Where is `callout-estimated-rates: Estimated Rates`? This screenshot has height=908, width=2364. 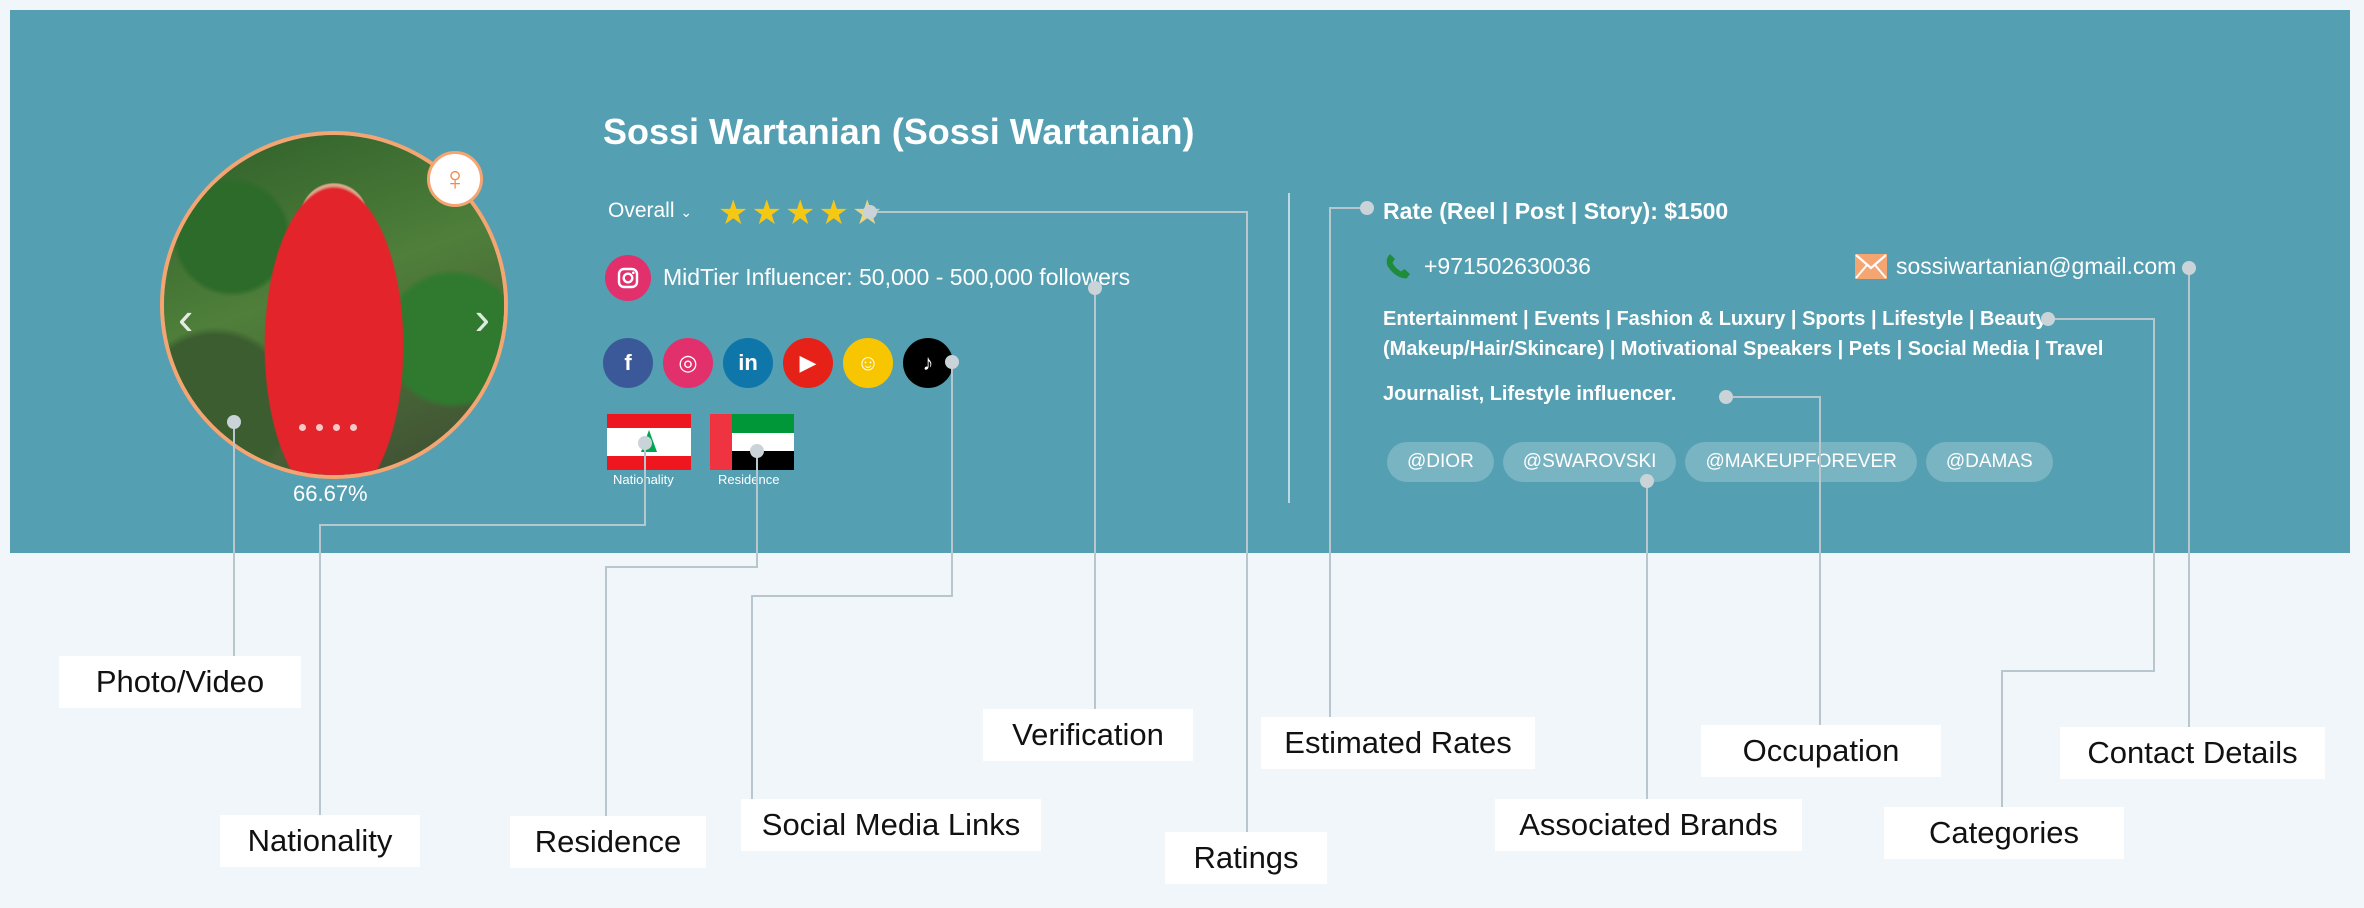 callout-estimated-rates: Estimated Rates is located at coordinates (1398, 743).